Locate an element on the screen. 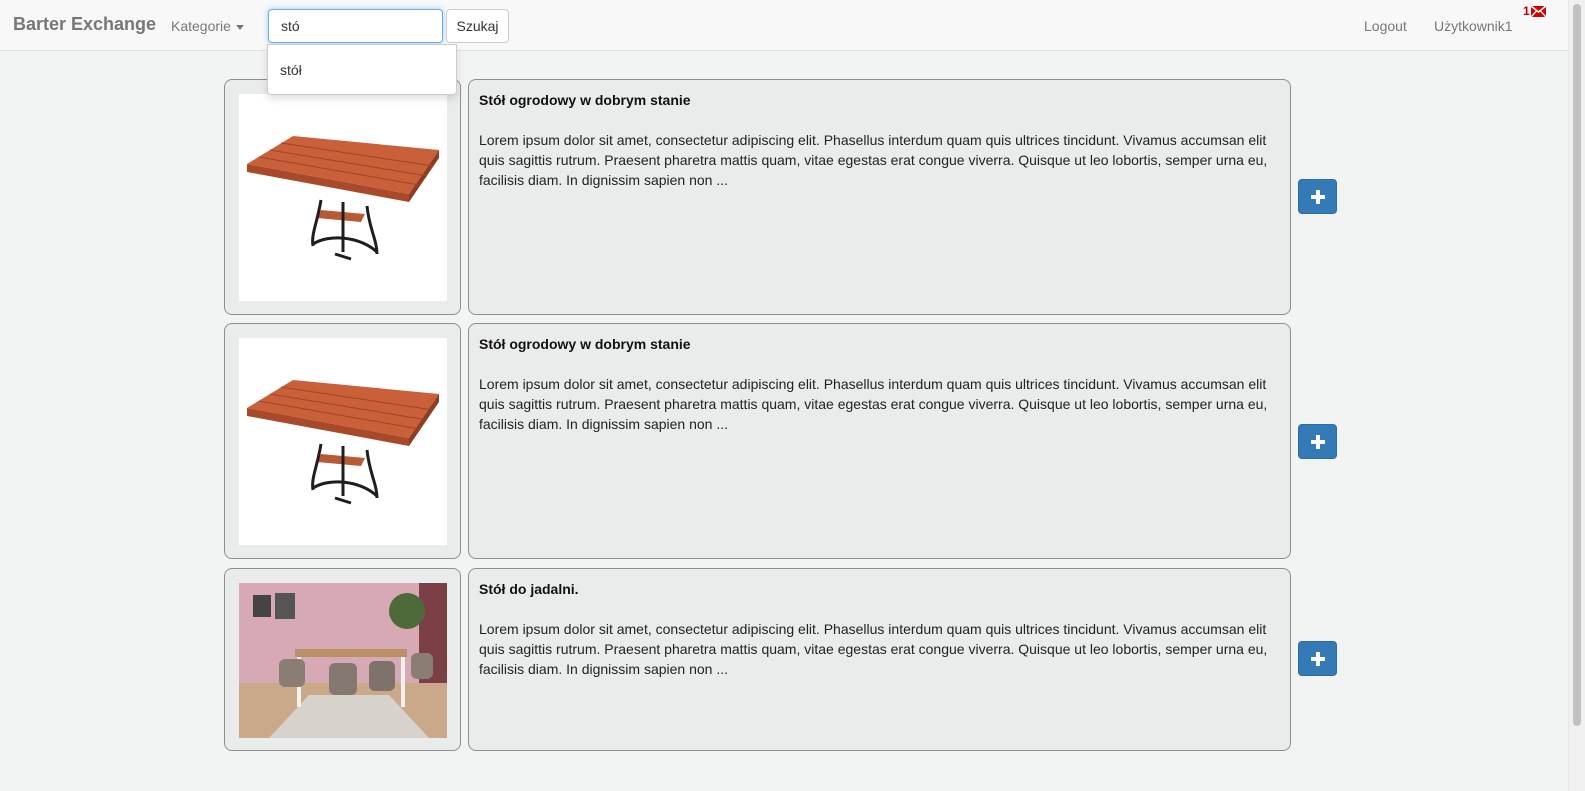  brand-logo: Barter Exchange is located at coordinates (84, 24).